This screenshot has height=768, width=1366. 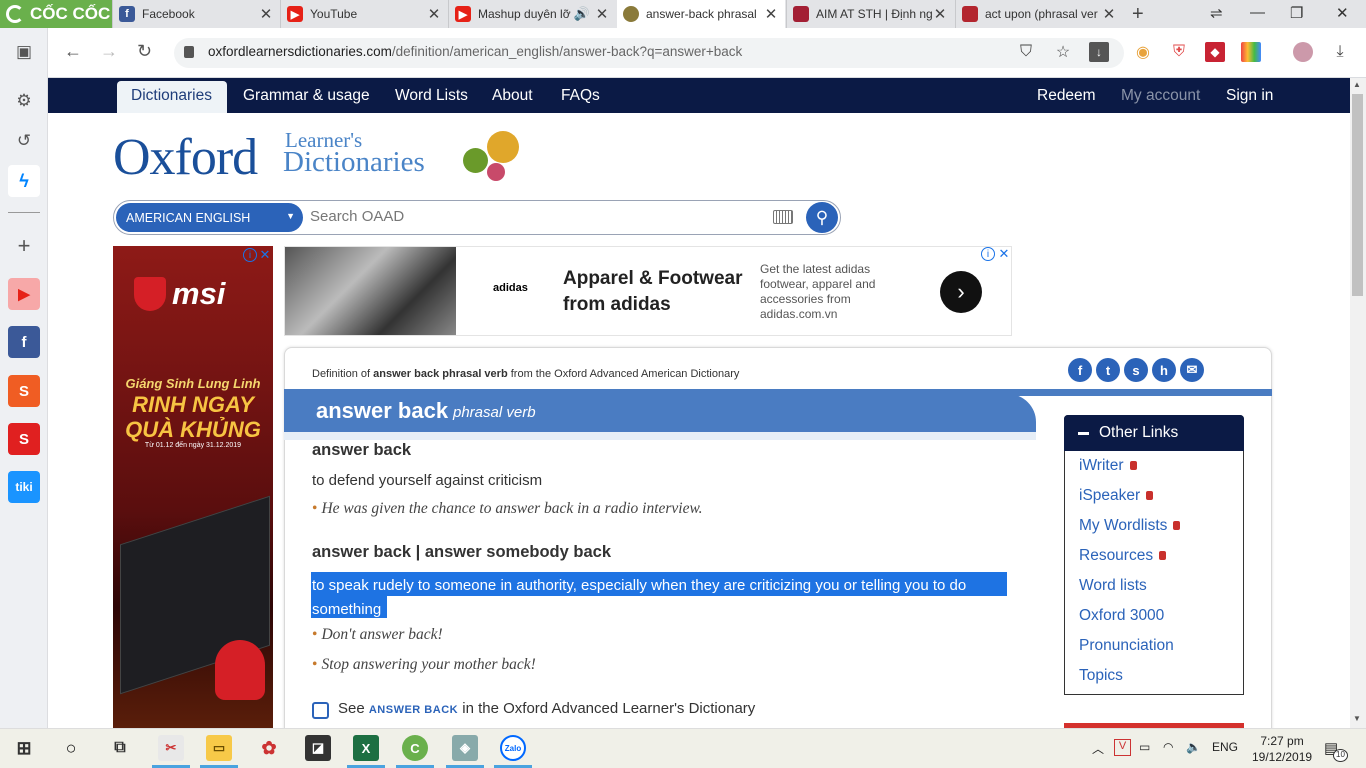 What do you see at coordinates (1026, 52) in the screenshot?
I see `shield-icon: ⛉` at bounding box center [1026, 52].